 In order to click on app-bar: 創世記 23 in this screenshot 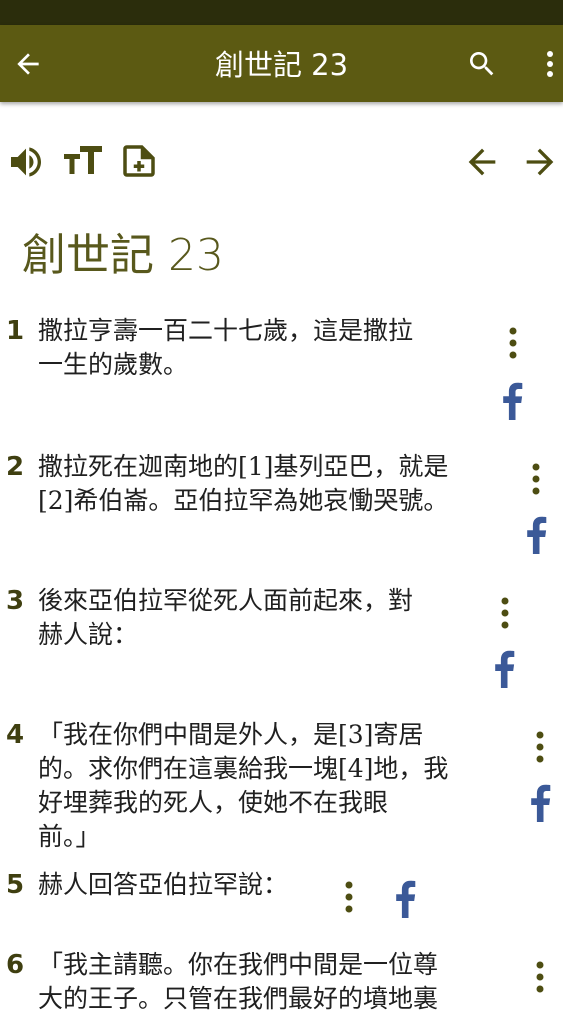, I will do `click(281, 63)`.